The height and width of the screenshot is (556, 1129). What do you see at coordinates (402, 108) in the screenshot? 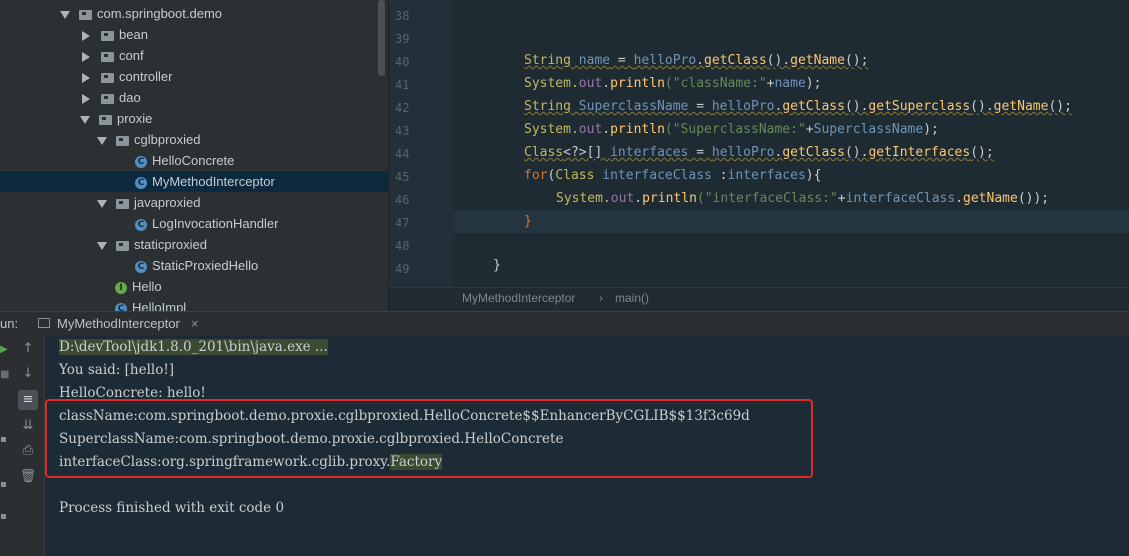
I see `line-number: 42` at bounding box center [402, 108].